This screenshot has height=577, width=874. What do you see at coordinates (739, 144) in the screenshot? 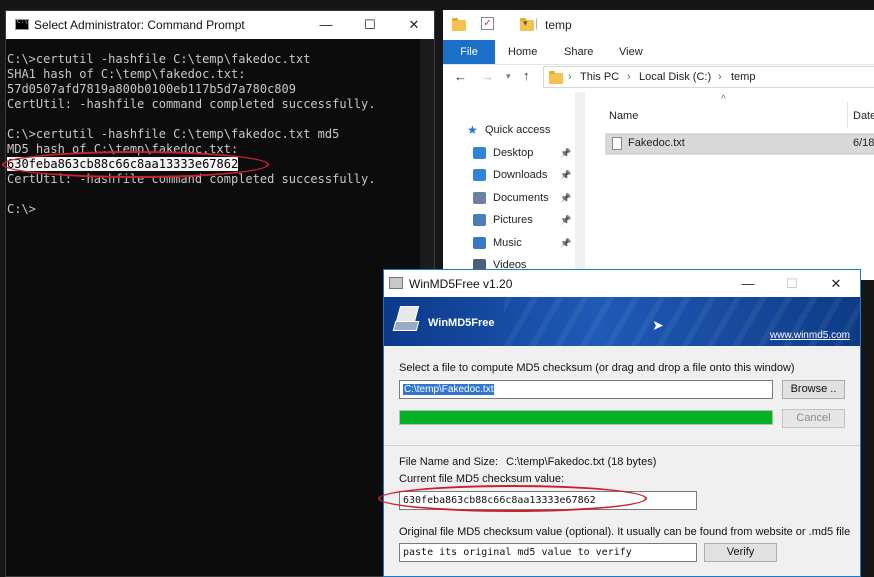
I see `file-row: Fakedoc.txt 6/18` at bounding box center [739, 144].